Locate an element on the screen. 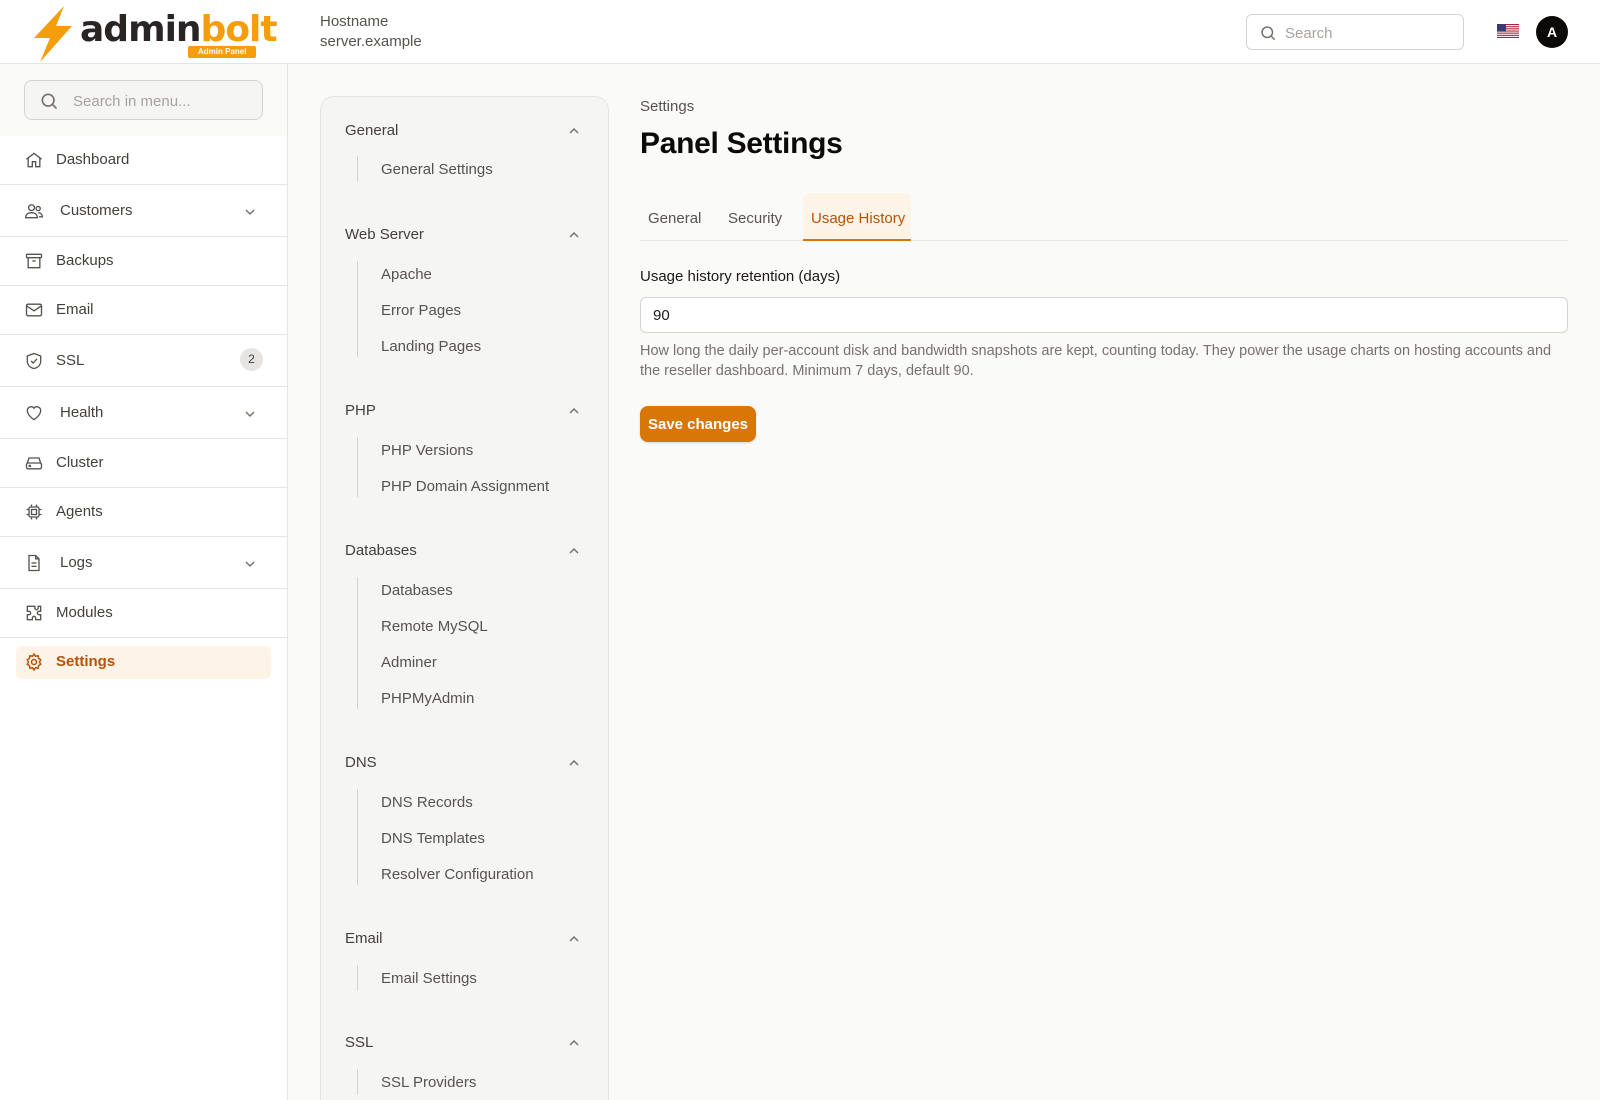 This screenshot has height=1100, width=1600. tab-security: Security is located at coordinates (755, 217).